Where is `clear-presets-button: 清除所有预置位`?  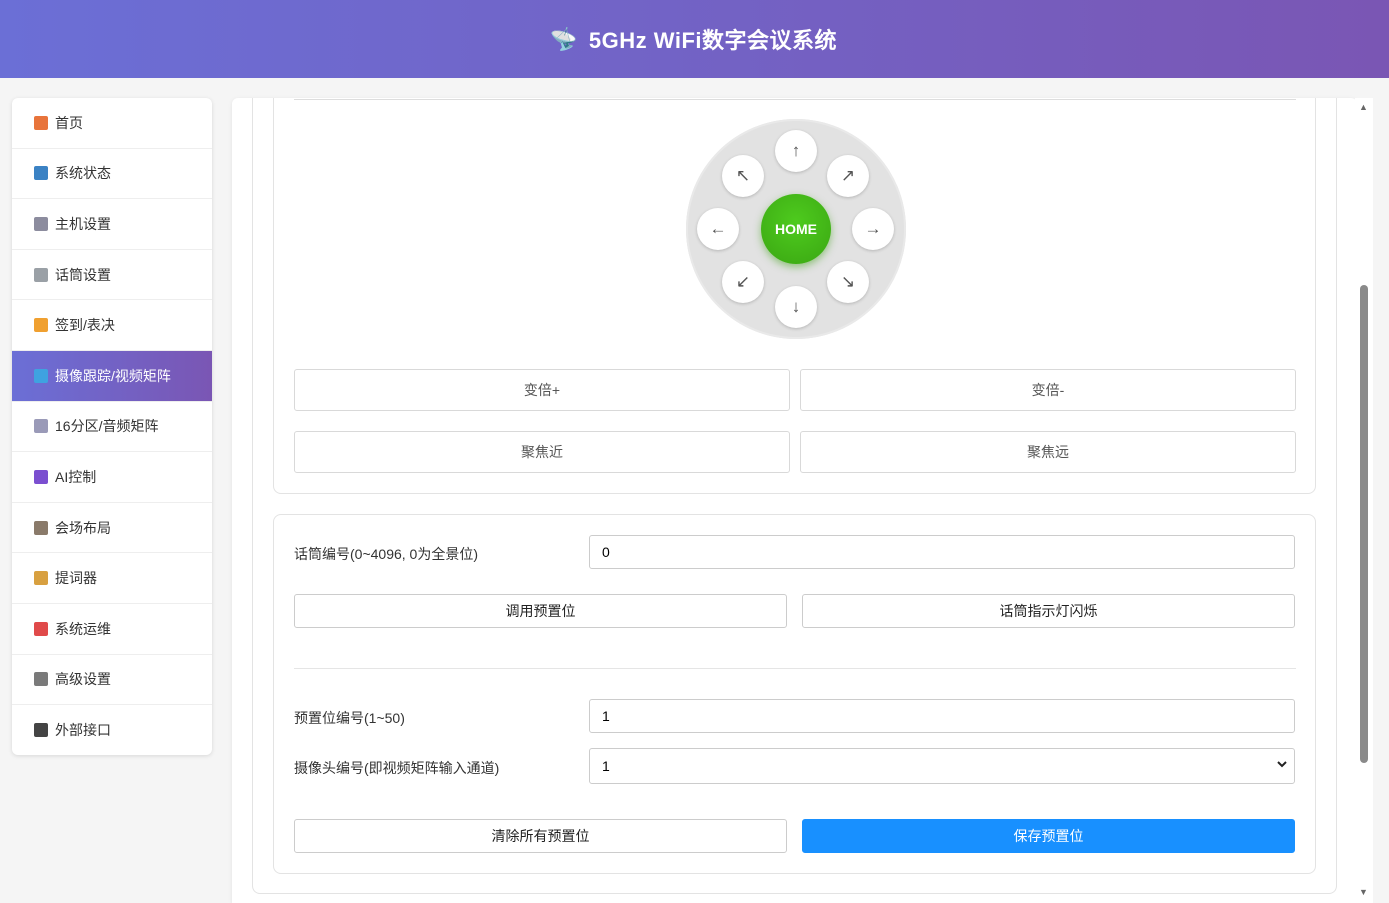 clear-presets-button: 清除所有预置位 is located at coordinates (540, 836).